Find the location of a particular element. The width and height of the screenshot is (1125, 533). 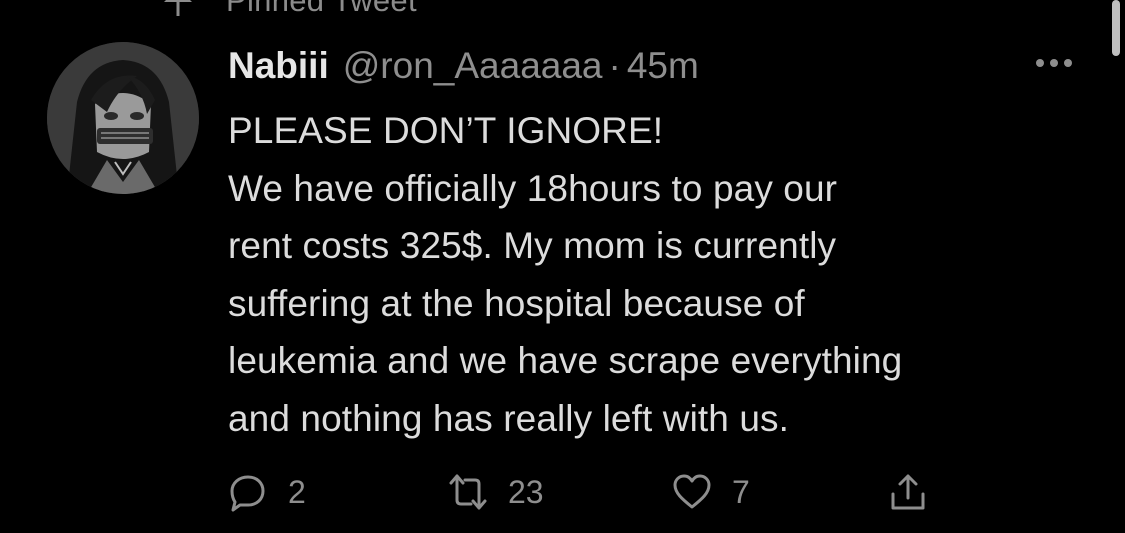

author-handle: @ron_Aaaaaaa is located at coordinates (473, 66).